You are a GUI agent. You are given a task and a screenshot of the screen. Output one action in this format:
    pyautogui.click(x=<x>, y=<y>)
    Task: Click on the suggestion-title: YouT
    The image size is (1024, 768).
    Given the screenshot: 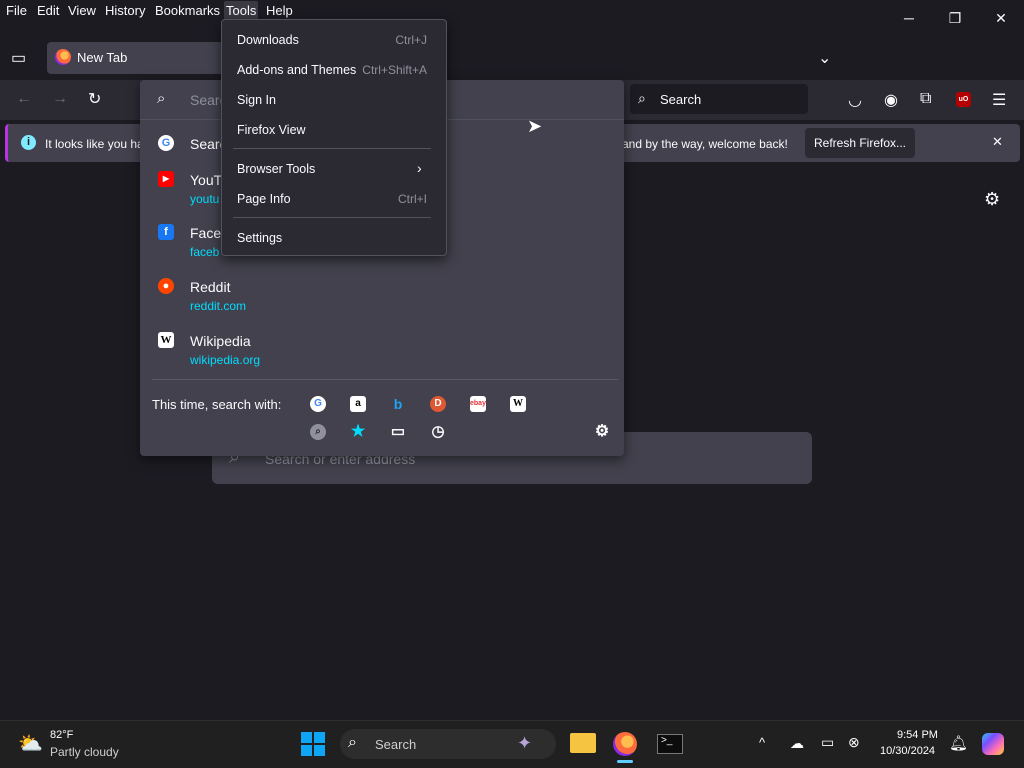 What is the action you would take?
    pyautogui.click(x=206, y=180)
    